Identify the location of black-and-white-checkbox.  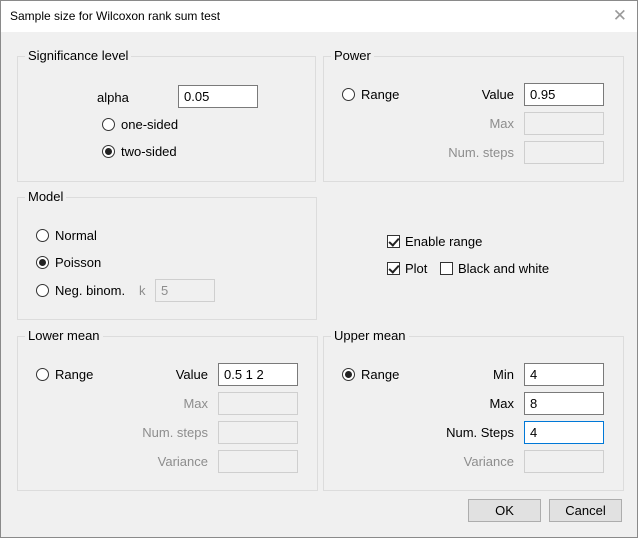
(446, 268).